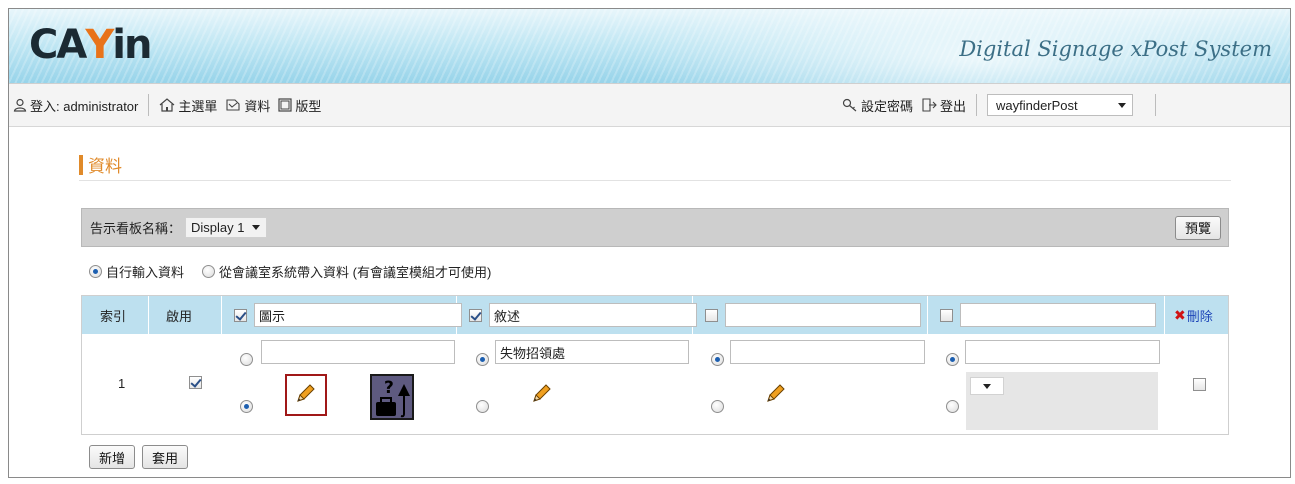 This screenshot has width=1295, height=484. I want to click on col2-edit-pencil-icon, so click(541, 394).